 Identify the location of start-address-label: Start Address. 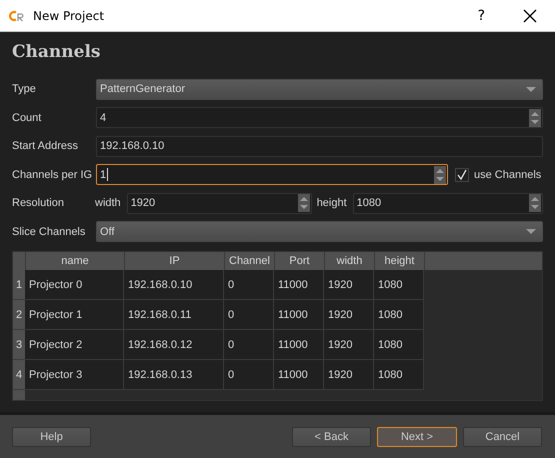
(46, 146).